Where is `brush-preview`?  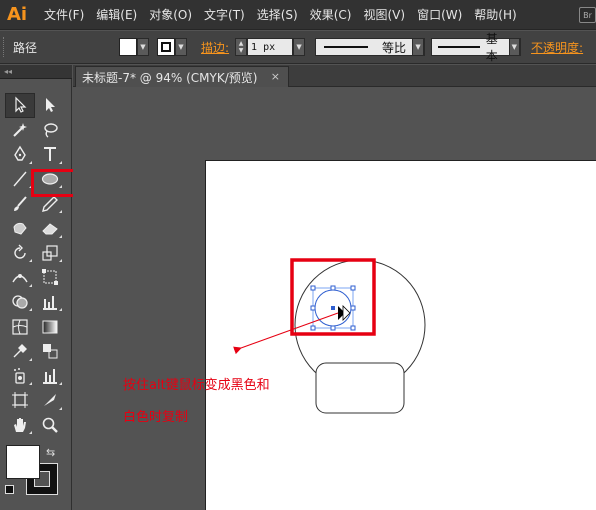 brush-preview is located at coordinates (459, 47).